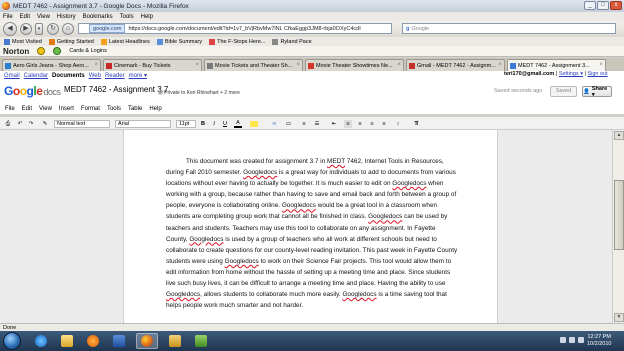 The height and width of the screenshot is (351, 624). Describe the element at coordinates (225, 124) in the screenshot. I see `underline-button: U` at that location.